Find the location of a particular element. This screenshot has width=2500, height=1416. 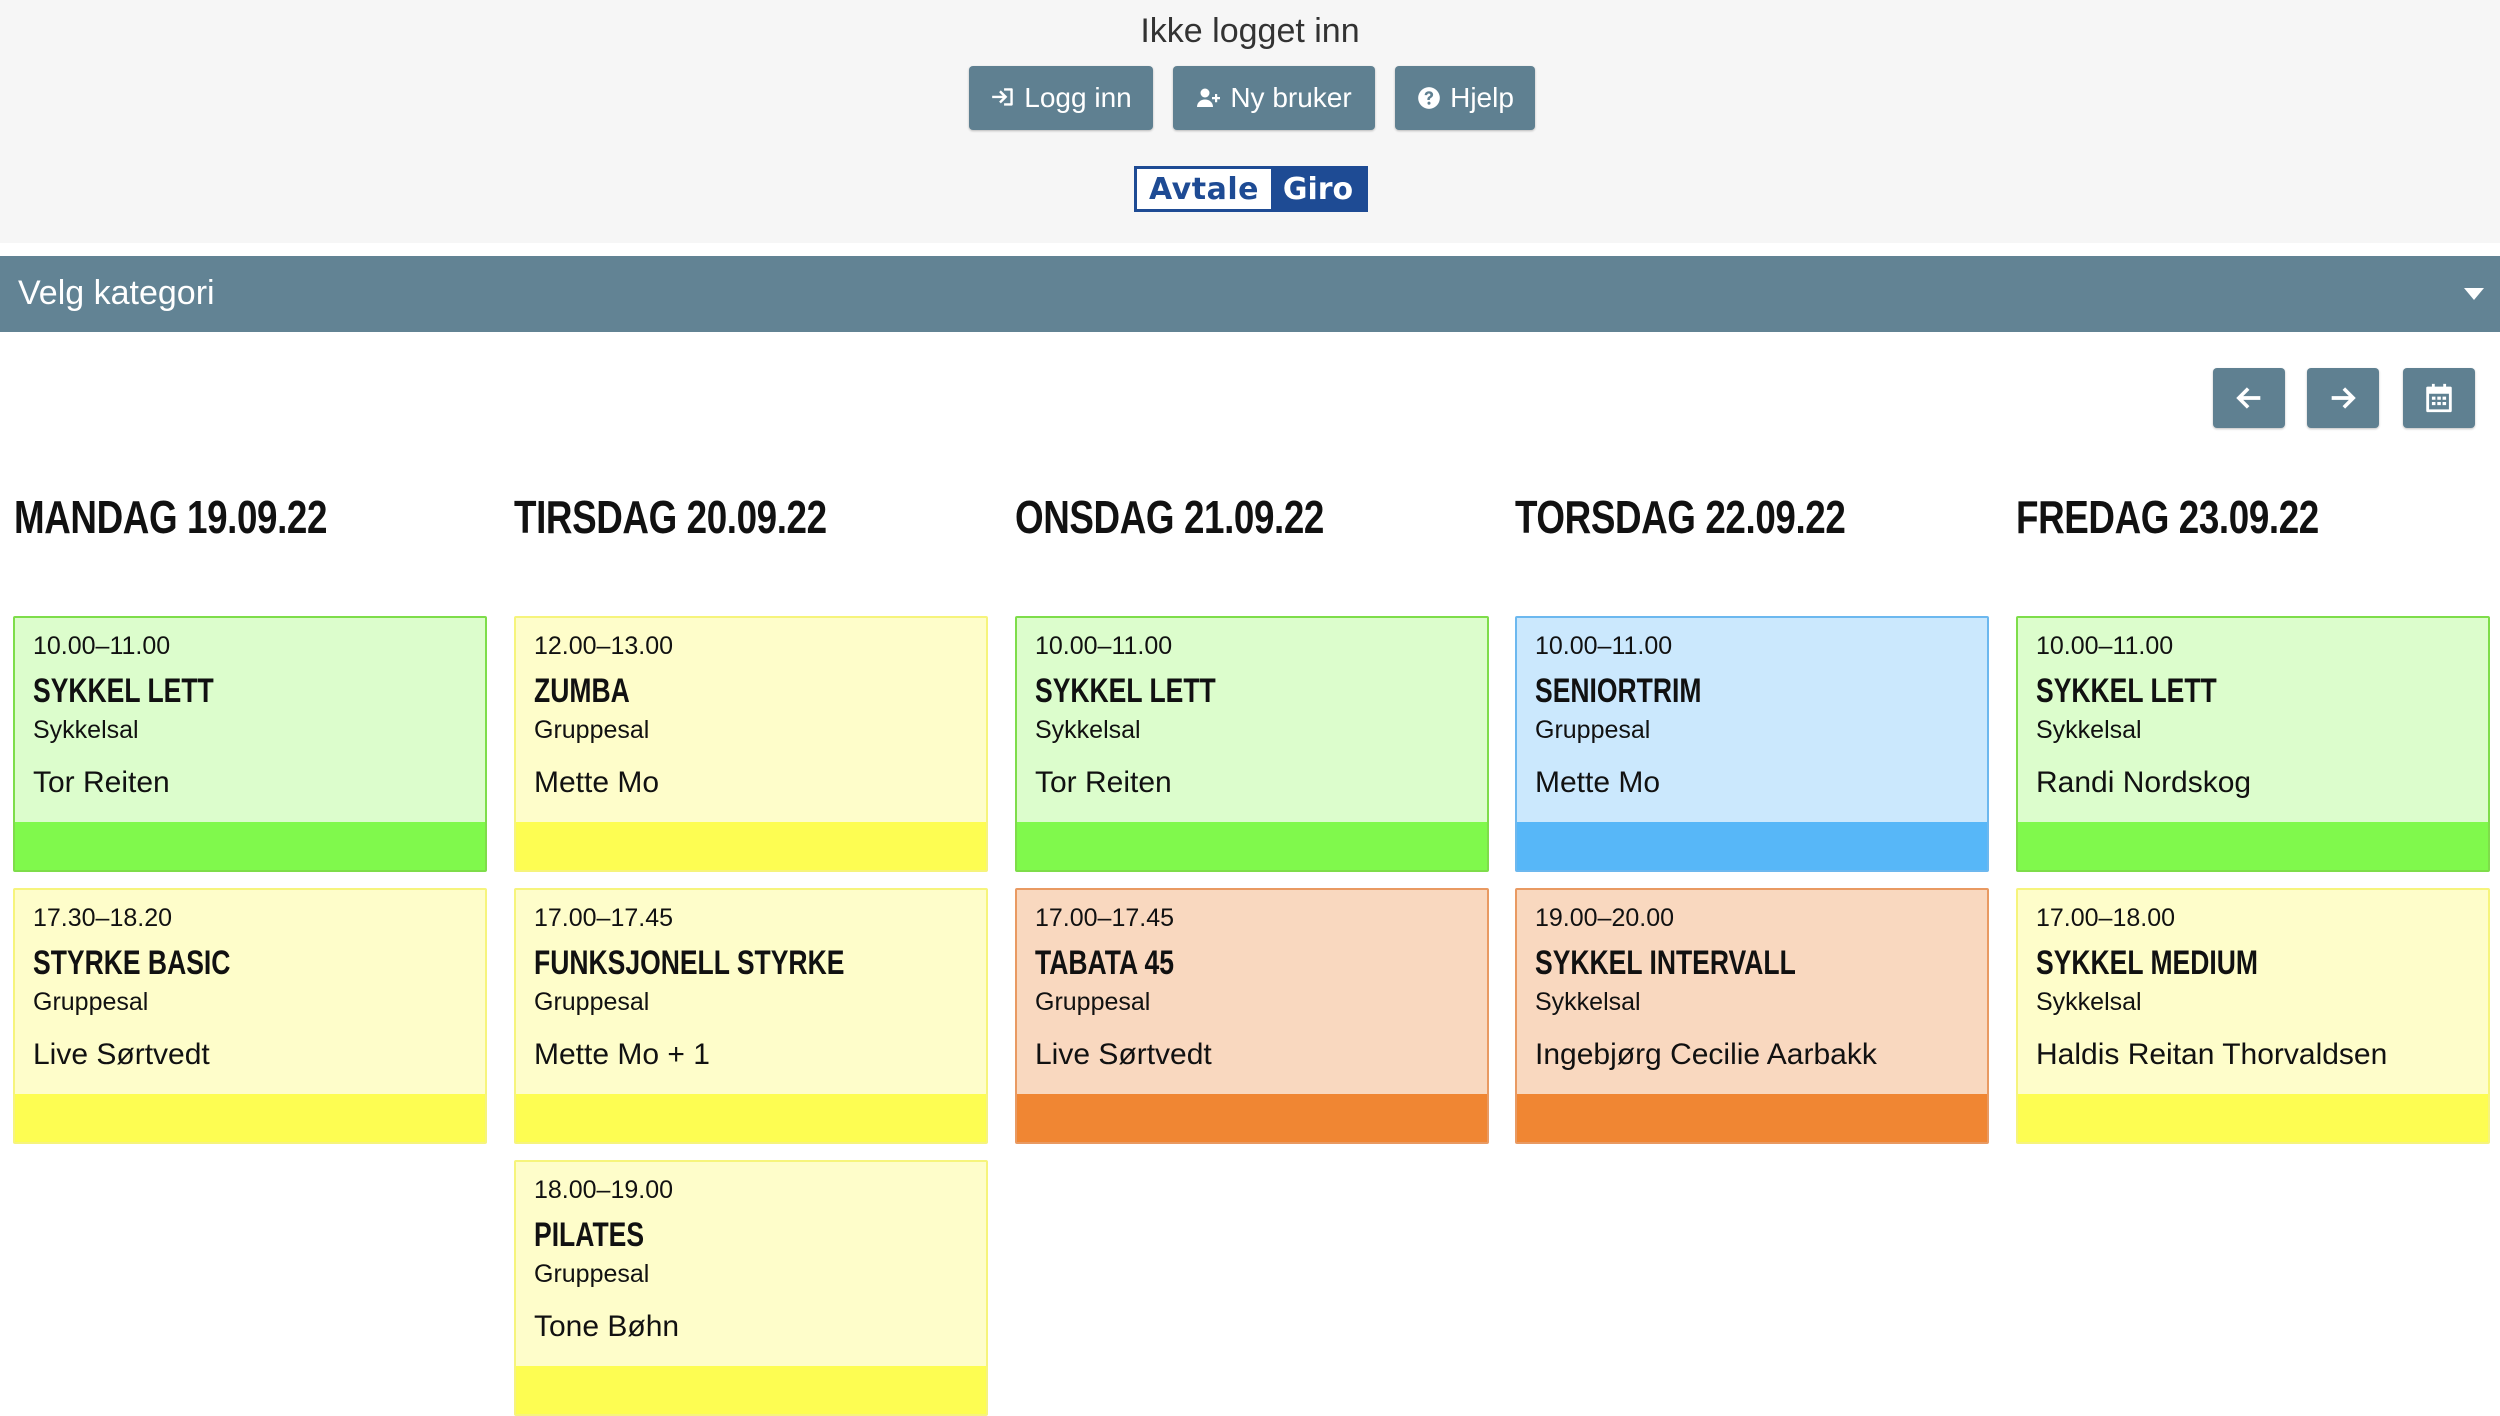

next-week-button is located at coordinates (2343, 398).